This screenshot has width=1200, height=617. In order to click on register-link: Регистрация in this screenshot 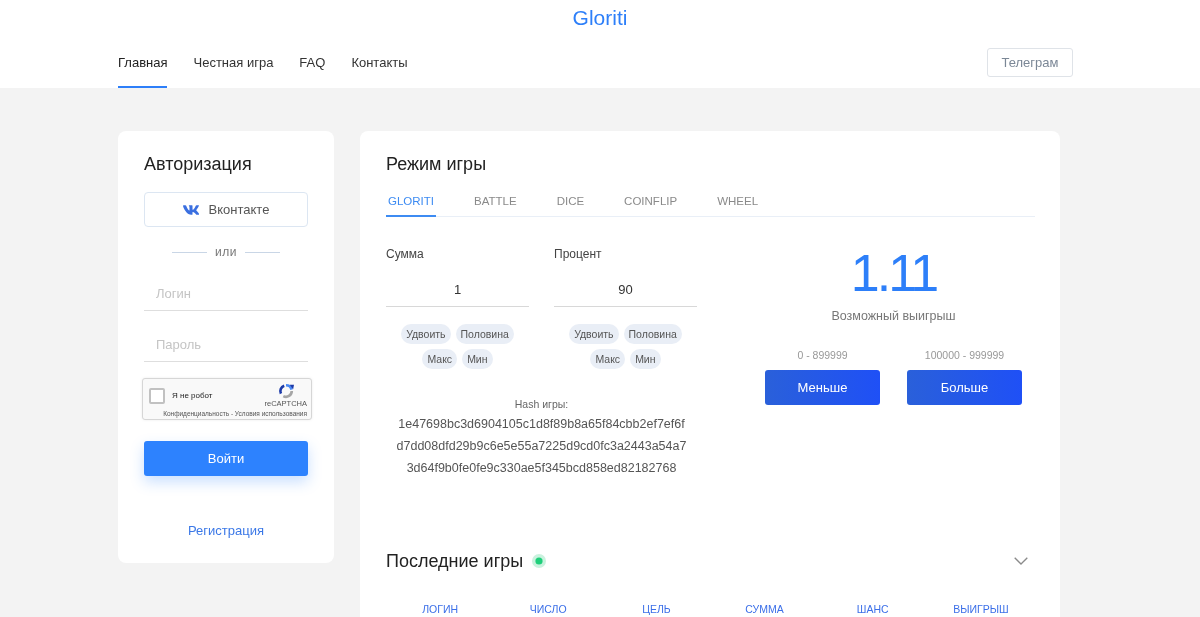, I will do `click(226, 531)`.